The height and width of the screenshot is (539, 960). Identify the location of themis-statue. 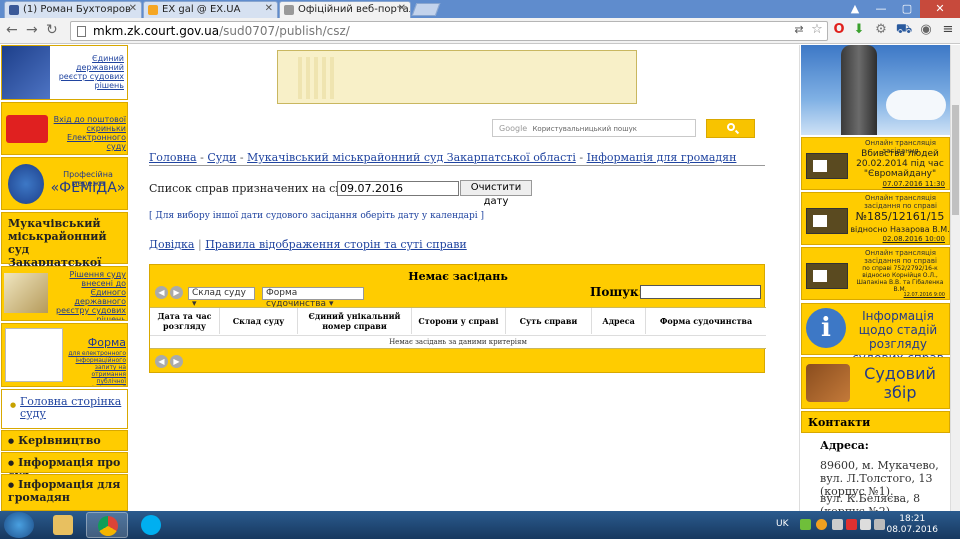
(859, 90).